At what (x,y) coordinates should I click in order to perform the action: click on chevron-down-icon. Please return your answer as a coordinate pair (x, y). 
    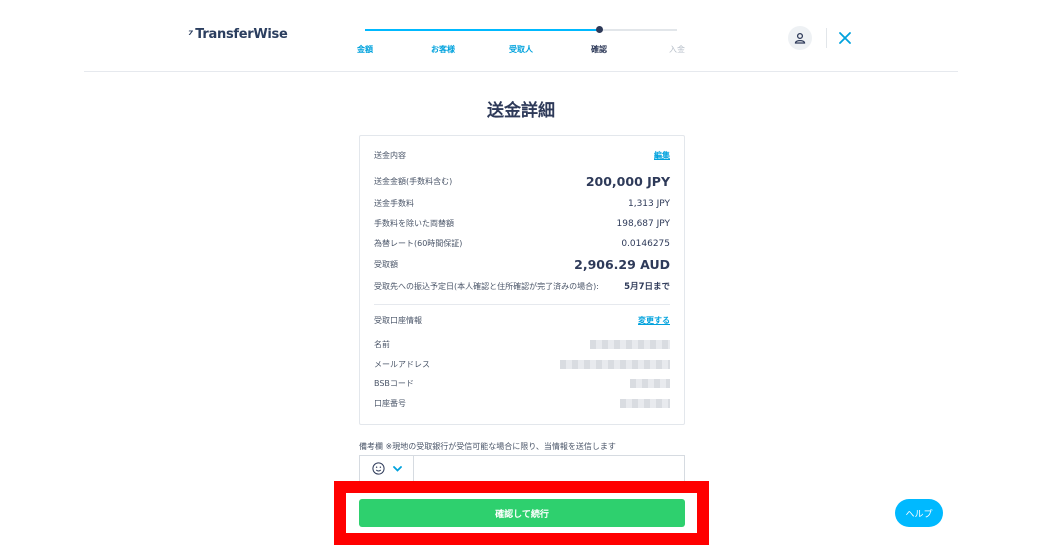
    Looking at the image, I should click on (397, 468).